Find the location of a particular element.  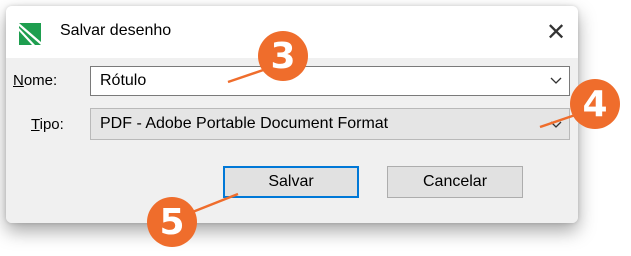

close-icon: ✕ is located at coordinates (556, 32).